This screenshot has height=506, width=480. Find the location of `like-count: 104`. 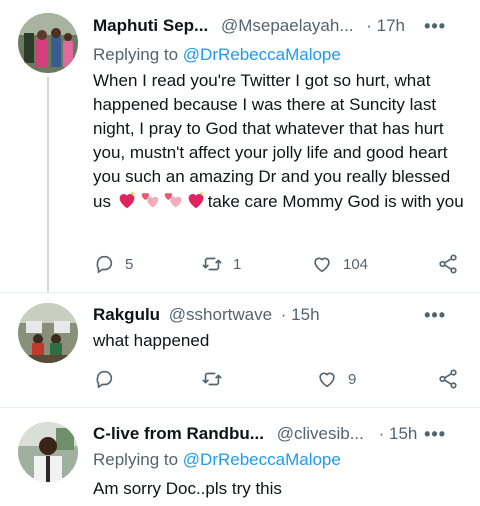

like-count: 104 is located at coordinates (356, 264).